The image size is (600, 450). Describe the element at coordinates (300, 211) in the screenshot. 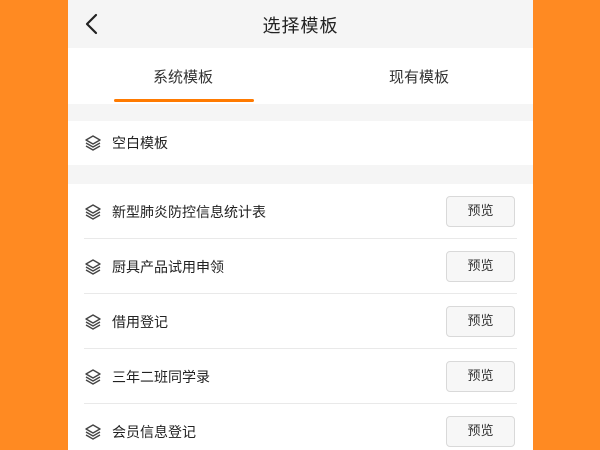

I see `list-item: 新型肺炎防控信息统计表 预览` at that location.